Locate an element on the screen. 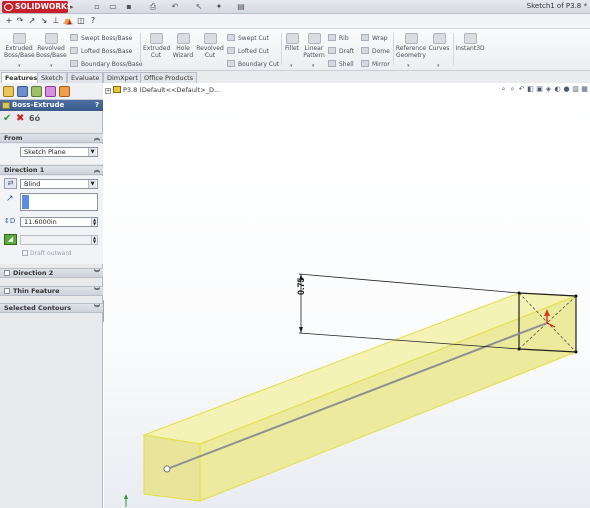 This screenshot has width=590, height=508. swept-boss-button: Swept Boss/Base is located at coordinates (101, 38).